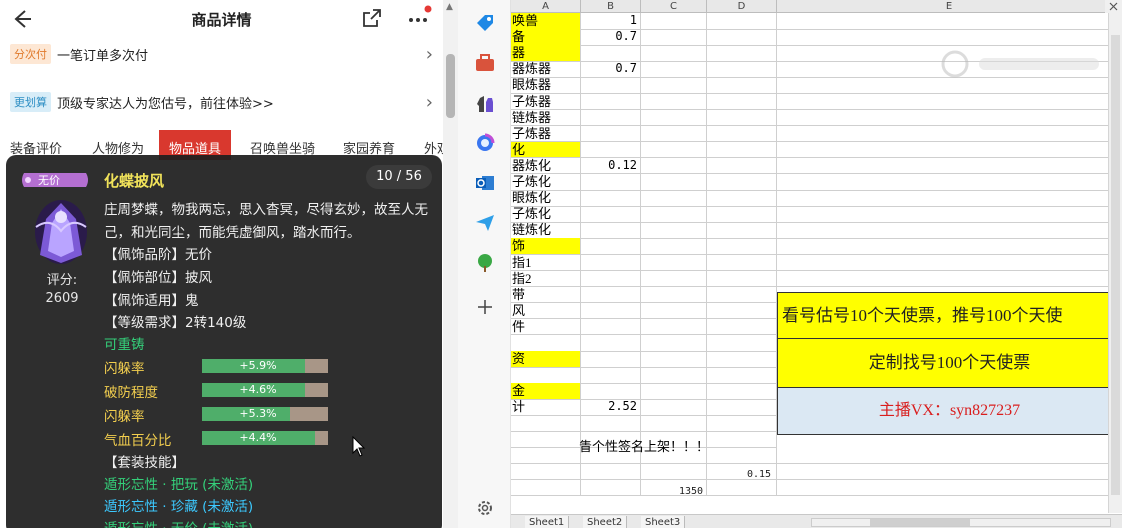 The width and height of the screenshot is (1122, 528). What do you see at coordinates (949, 411) in the screenshot?
I see `contact-banner: 主播VX：syn827237` at bounding box center [949, 411].